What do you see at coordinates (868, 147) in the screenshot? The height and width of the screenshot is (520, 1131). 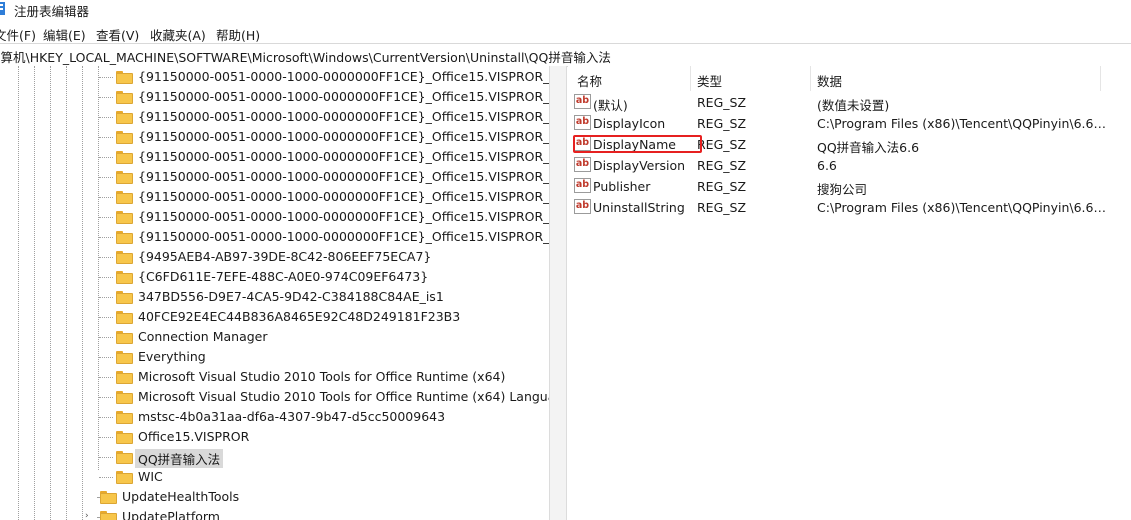 I see `value-data: QQ拼音输入法6.6` at bounding box center [868, 147].